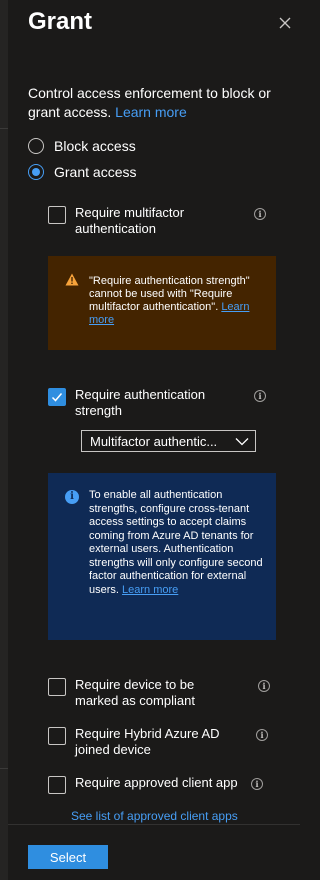 This screenshot has height=880, width=320. I want to click on checkbox-label: Require authentication strength, so click(140, 402).